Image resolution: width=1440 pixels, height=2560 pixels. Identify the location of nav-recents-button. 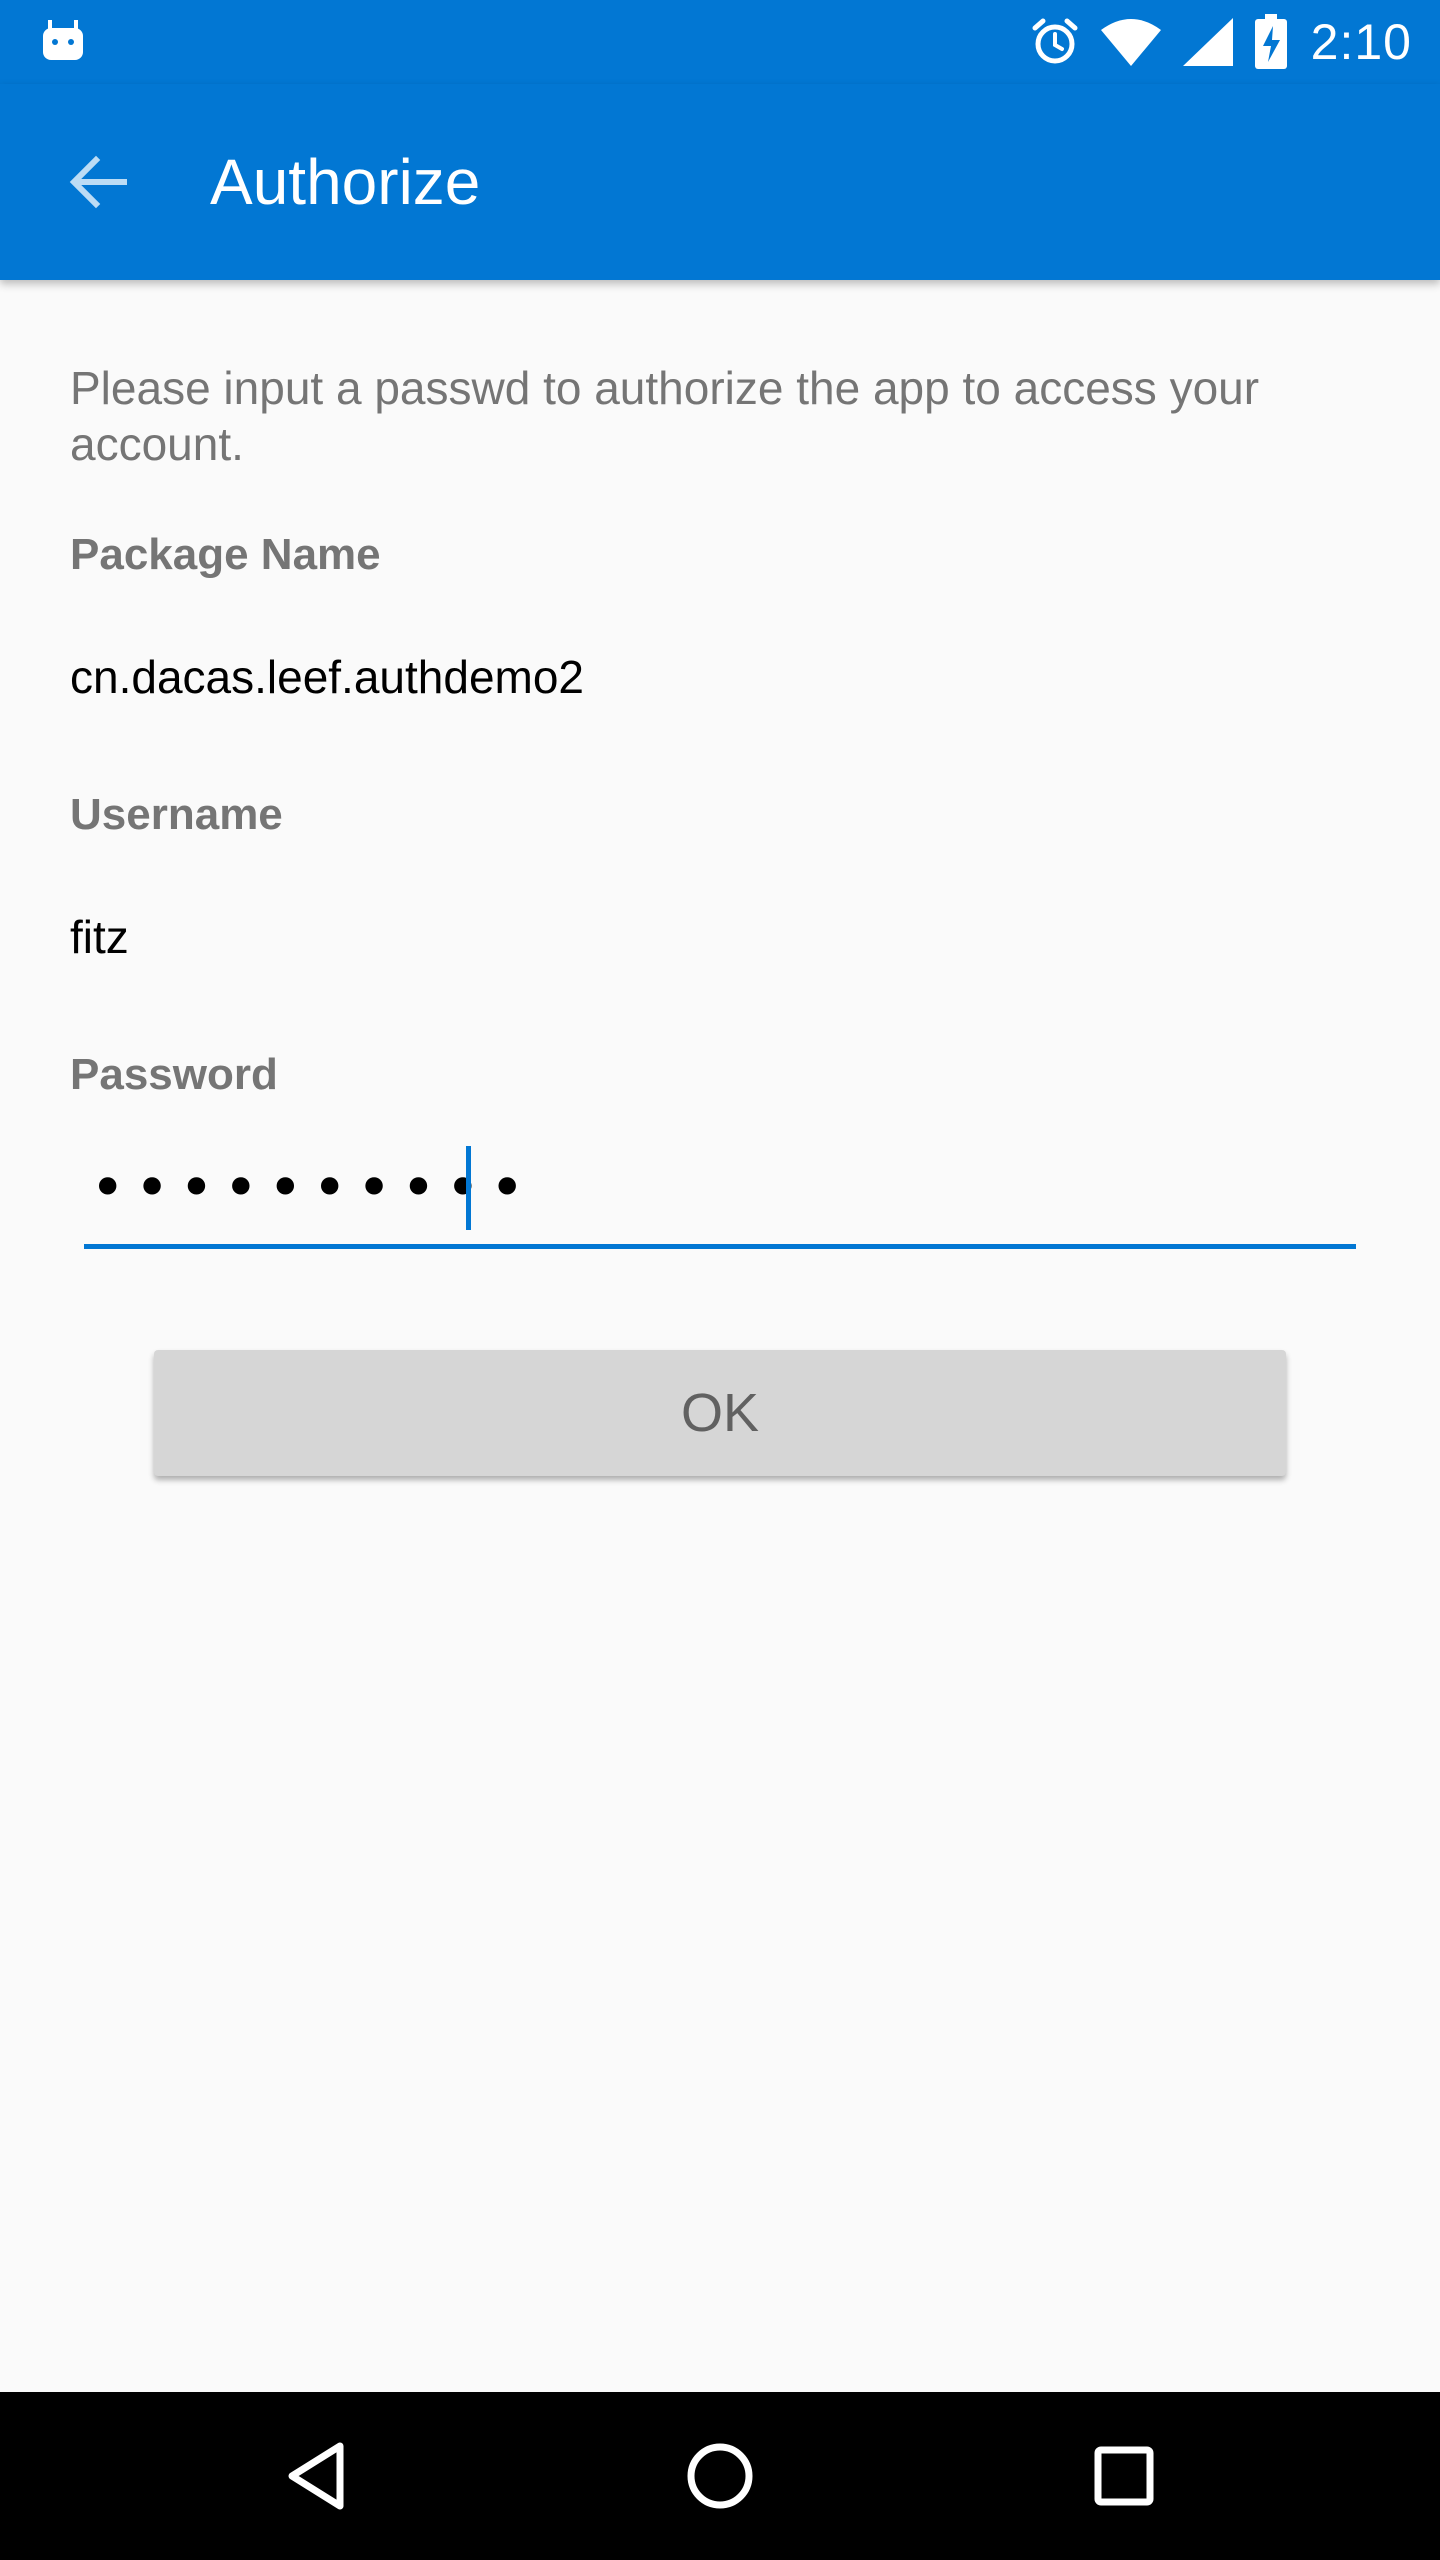
(1124, 2476).